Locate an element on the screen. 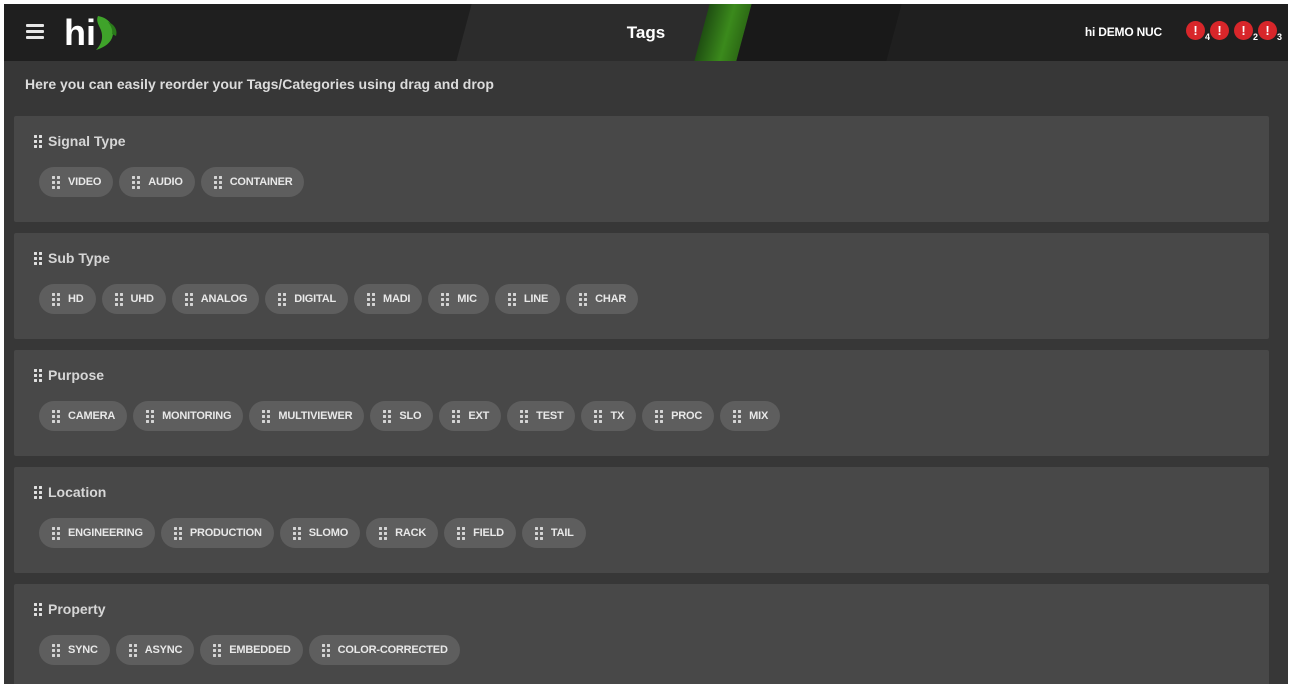 The width and height of the screenshot is (1290, 684). tag-label: CONTAINER is located at coordinates (261, 182).